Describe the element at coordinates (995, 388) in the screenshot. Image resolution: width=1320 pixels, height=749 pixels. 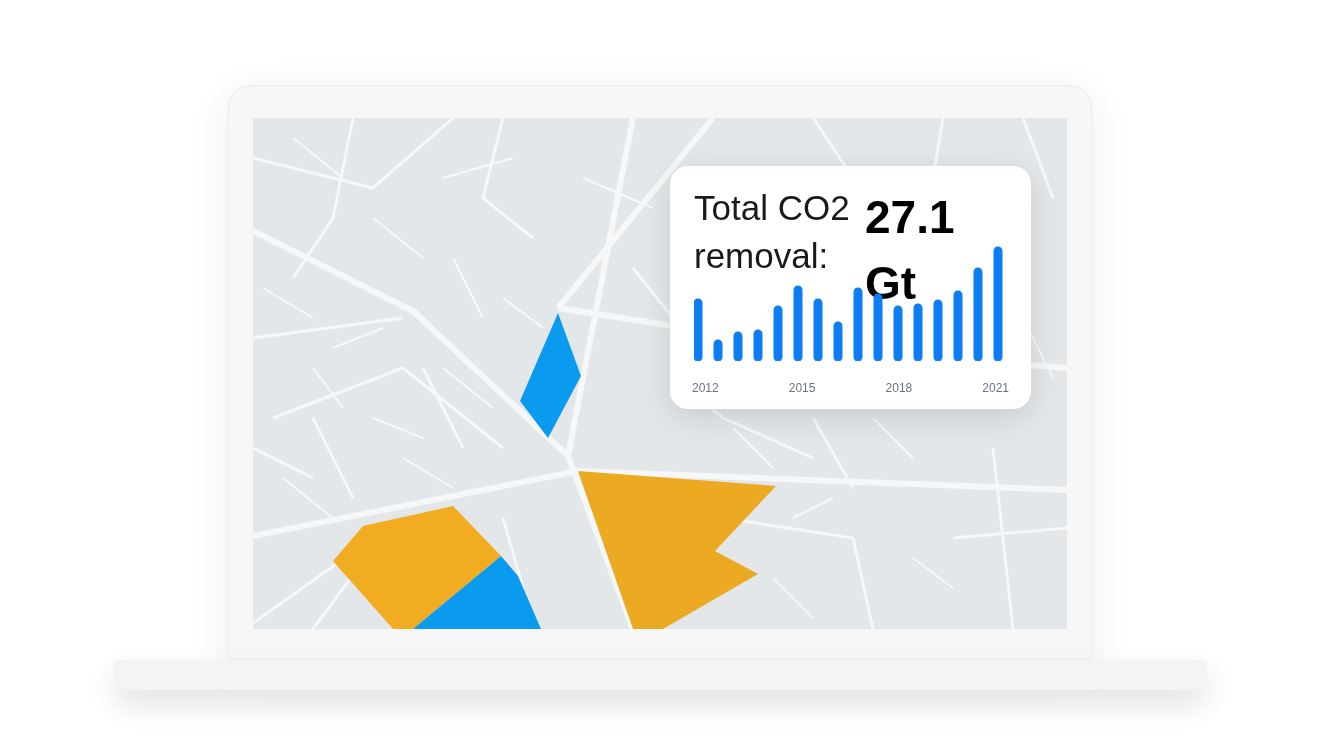
I see `year-label: 2021` at that location.